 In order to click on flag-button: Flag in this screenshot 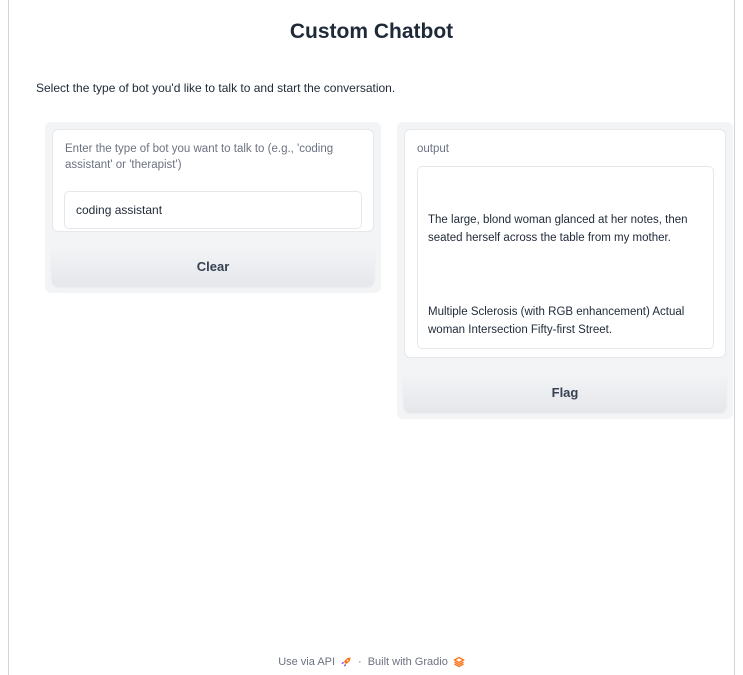, I will do `click(565, 392)`.